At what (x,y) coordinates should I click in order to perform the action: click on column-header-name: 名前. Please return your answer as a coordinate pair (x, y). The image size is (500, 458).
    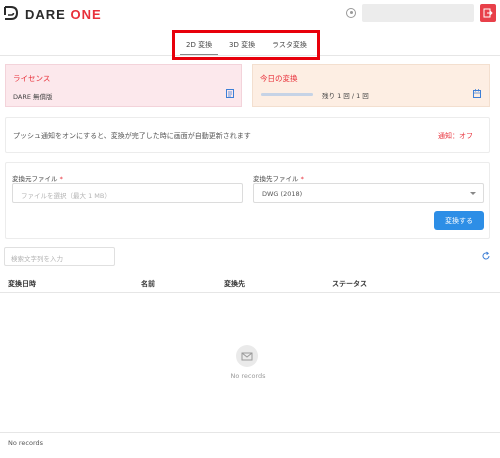
    Looking at the image, I should click on (148, 284).